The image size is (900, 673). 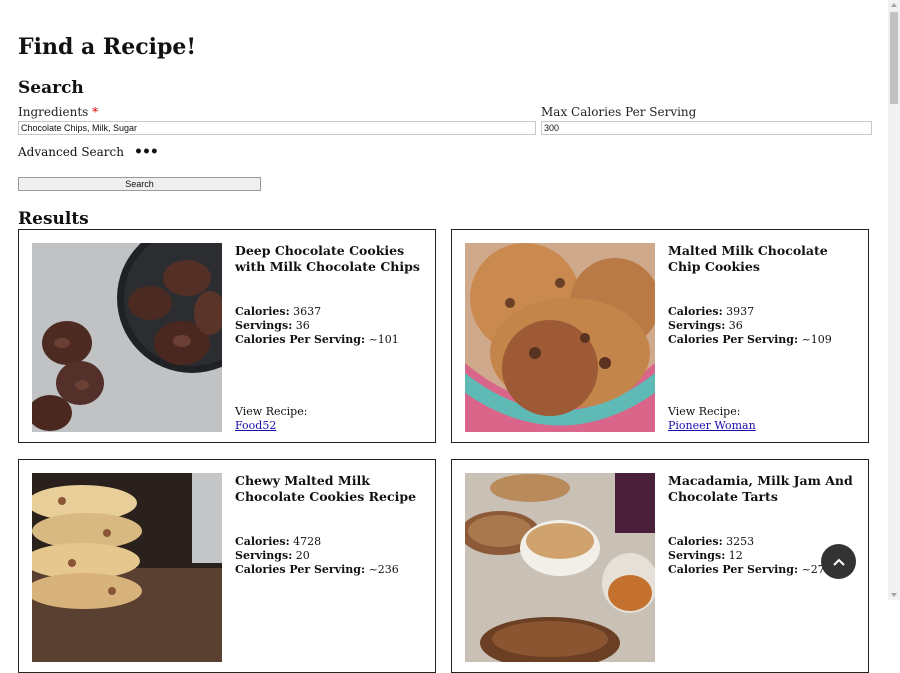 I want to click on view-recipe: View Recipe: Food52, so click(x=271, y=419).